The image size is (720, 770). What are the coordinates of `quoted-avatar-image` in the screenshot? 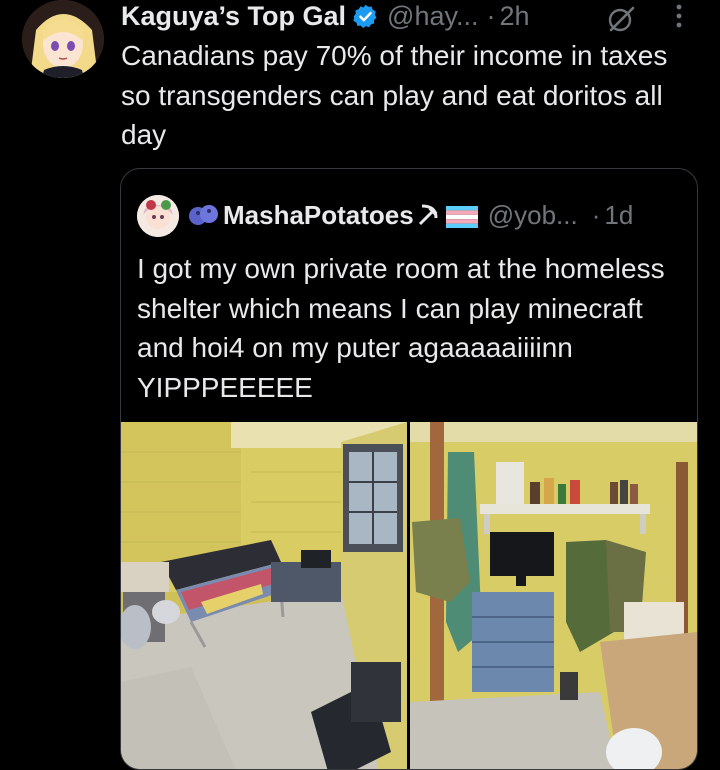 It's located at (158, 216).